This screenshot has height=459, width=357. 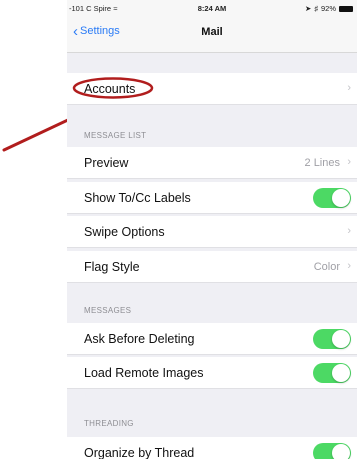 I want to click on swipe-options-label: Swipe Options, so click(x=124, y=232).